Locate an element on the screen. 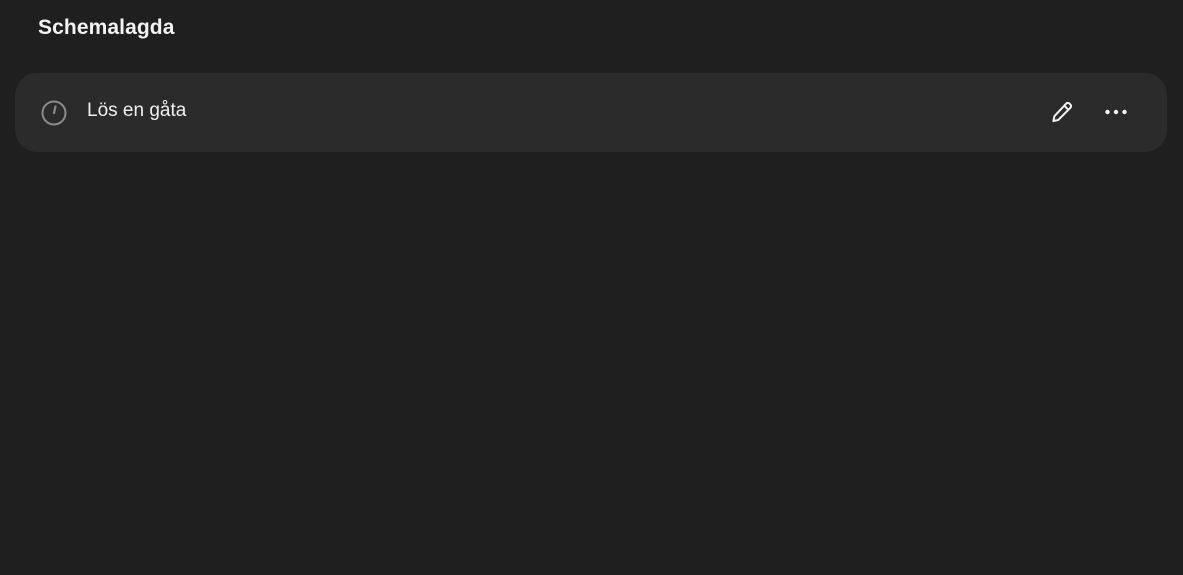 This screenshot has height=575, width=1183. more-options-button is located at coordinates (1116, 112).